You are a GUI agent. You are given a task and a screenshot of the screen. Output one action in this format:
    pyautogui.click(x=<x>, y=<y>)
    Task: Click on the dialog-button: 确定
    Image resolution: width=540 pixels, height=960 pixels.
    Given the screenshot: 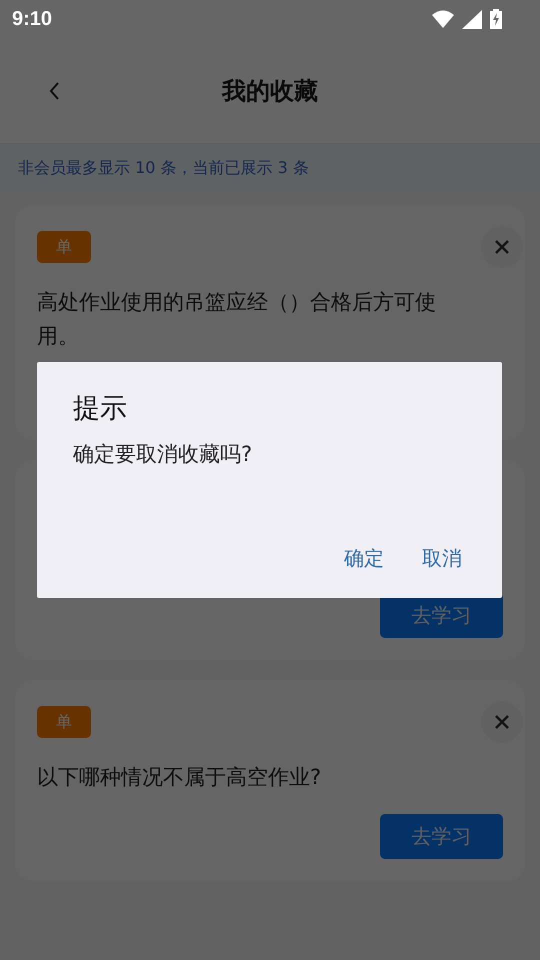 What is the action you would take?
    pyautogui.click(x=364, y=558)
    